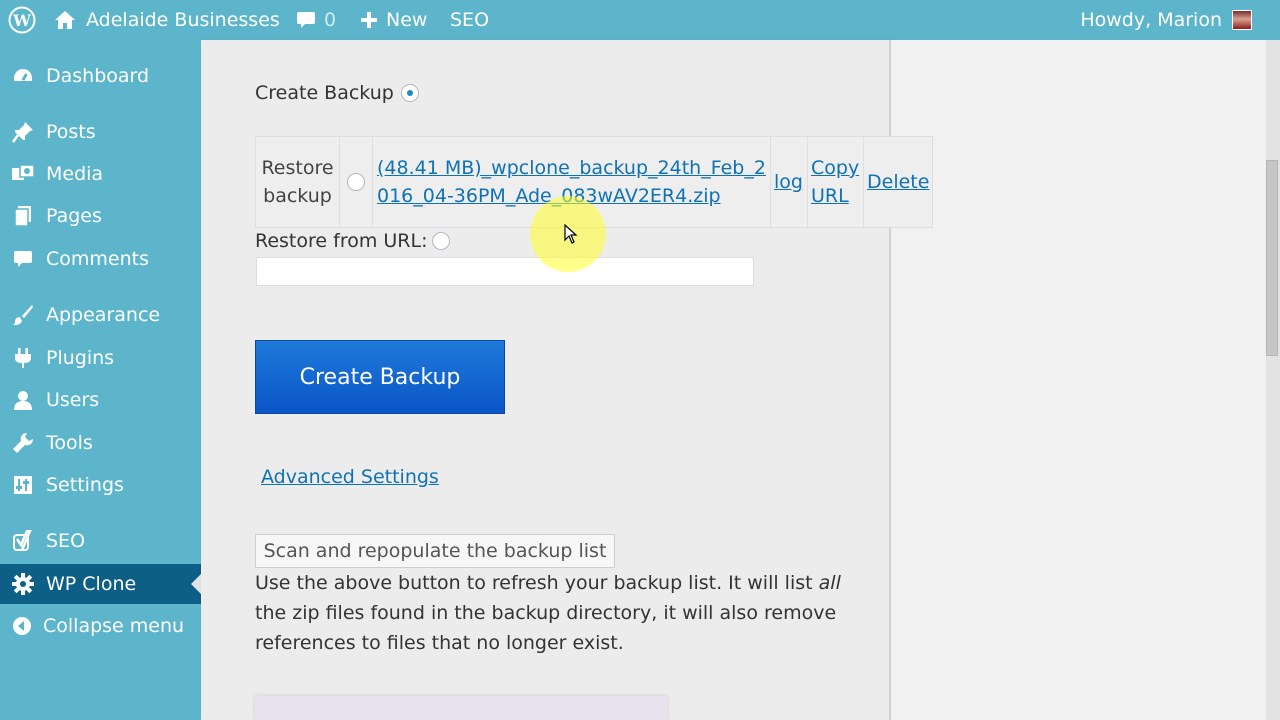 The image size is (1280, 720). Describe the element at coordinates (341, 241) in the screenshot. I see `restore-from-url-label: Restore from URL:` at that location.